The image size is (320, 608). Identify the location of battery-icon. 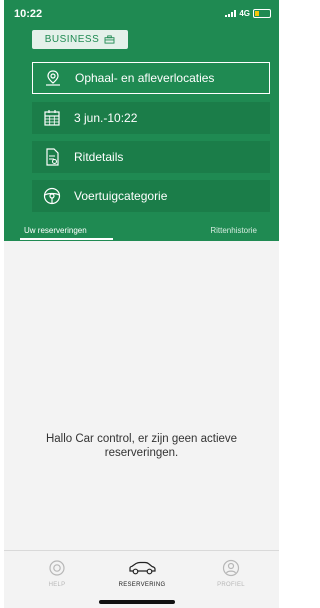
(262, 13).